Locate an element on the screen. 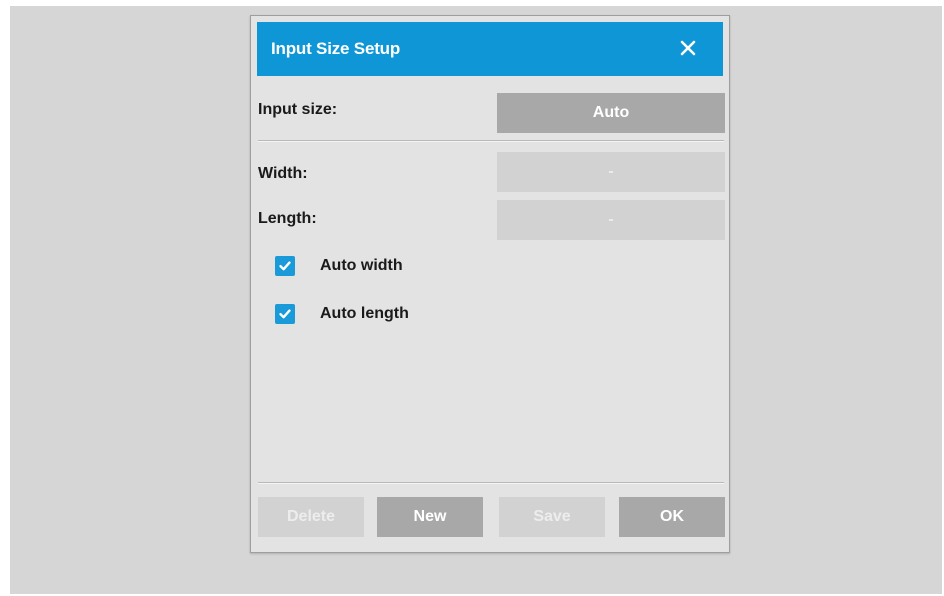  save-button: Save is located at coordinates (552, 517).